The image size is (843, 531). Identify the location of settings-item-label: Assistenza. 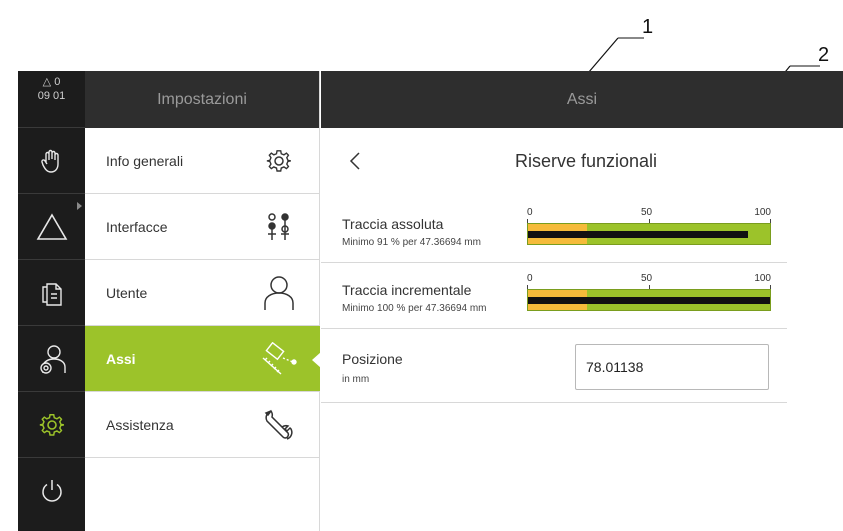
(140, 425).